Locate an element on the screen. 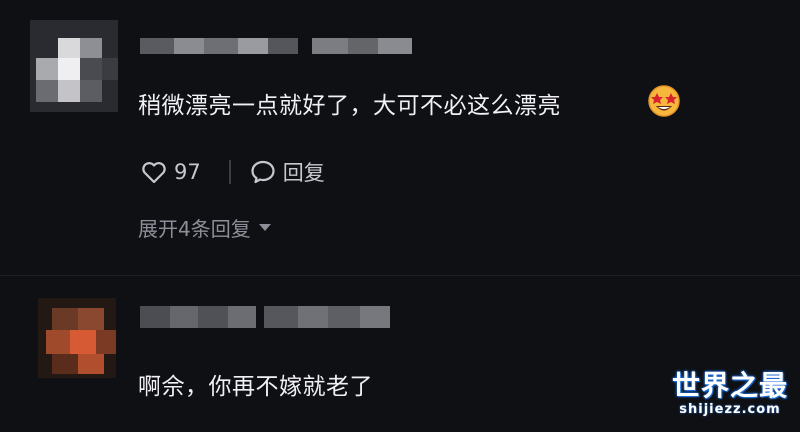 The image size is (800, 432). reply-button: 回复 is located at coordinates (287, 172).